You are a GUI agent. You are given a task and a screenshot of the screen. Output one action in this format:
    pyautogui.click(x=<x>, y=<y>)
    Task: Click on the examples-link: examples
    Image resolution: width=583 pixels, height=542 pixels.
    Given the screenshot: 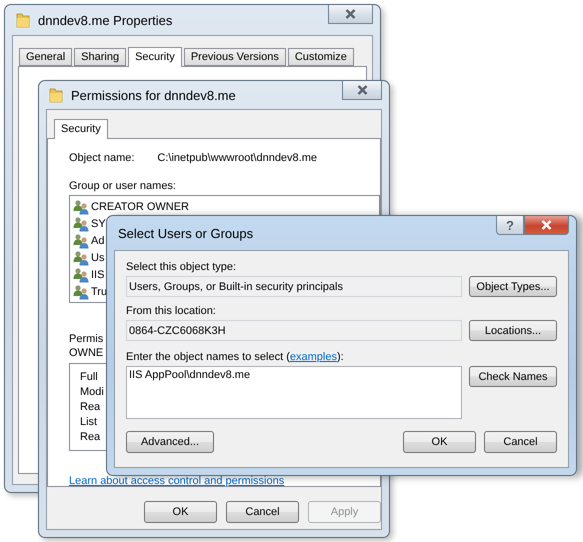 What is the action you would take?
    pyautogui.click(x=313, y=357)
    